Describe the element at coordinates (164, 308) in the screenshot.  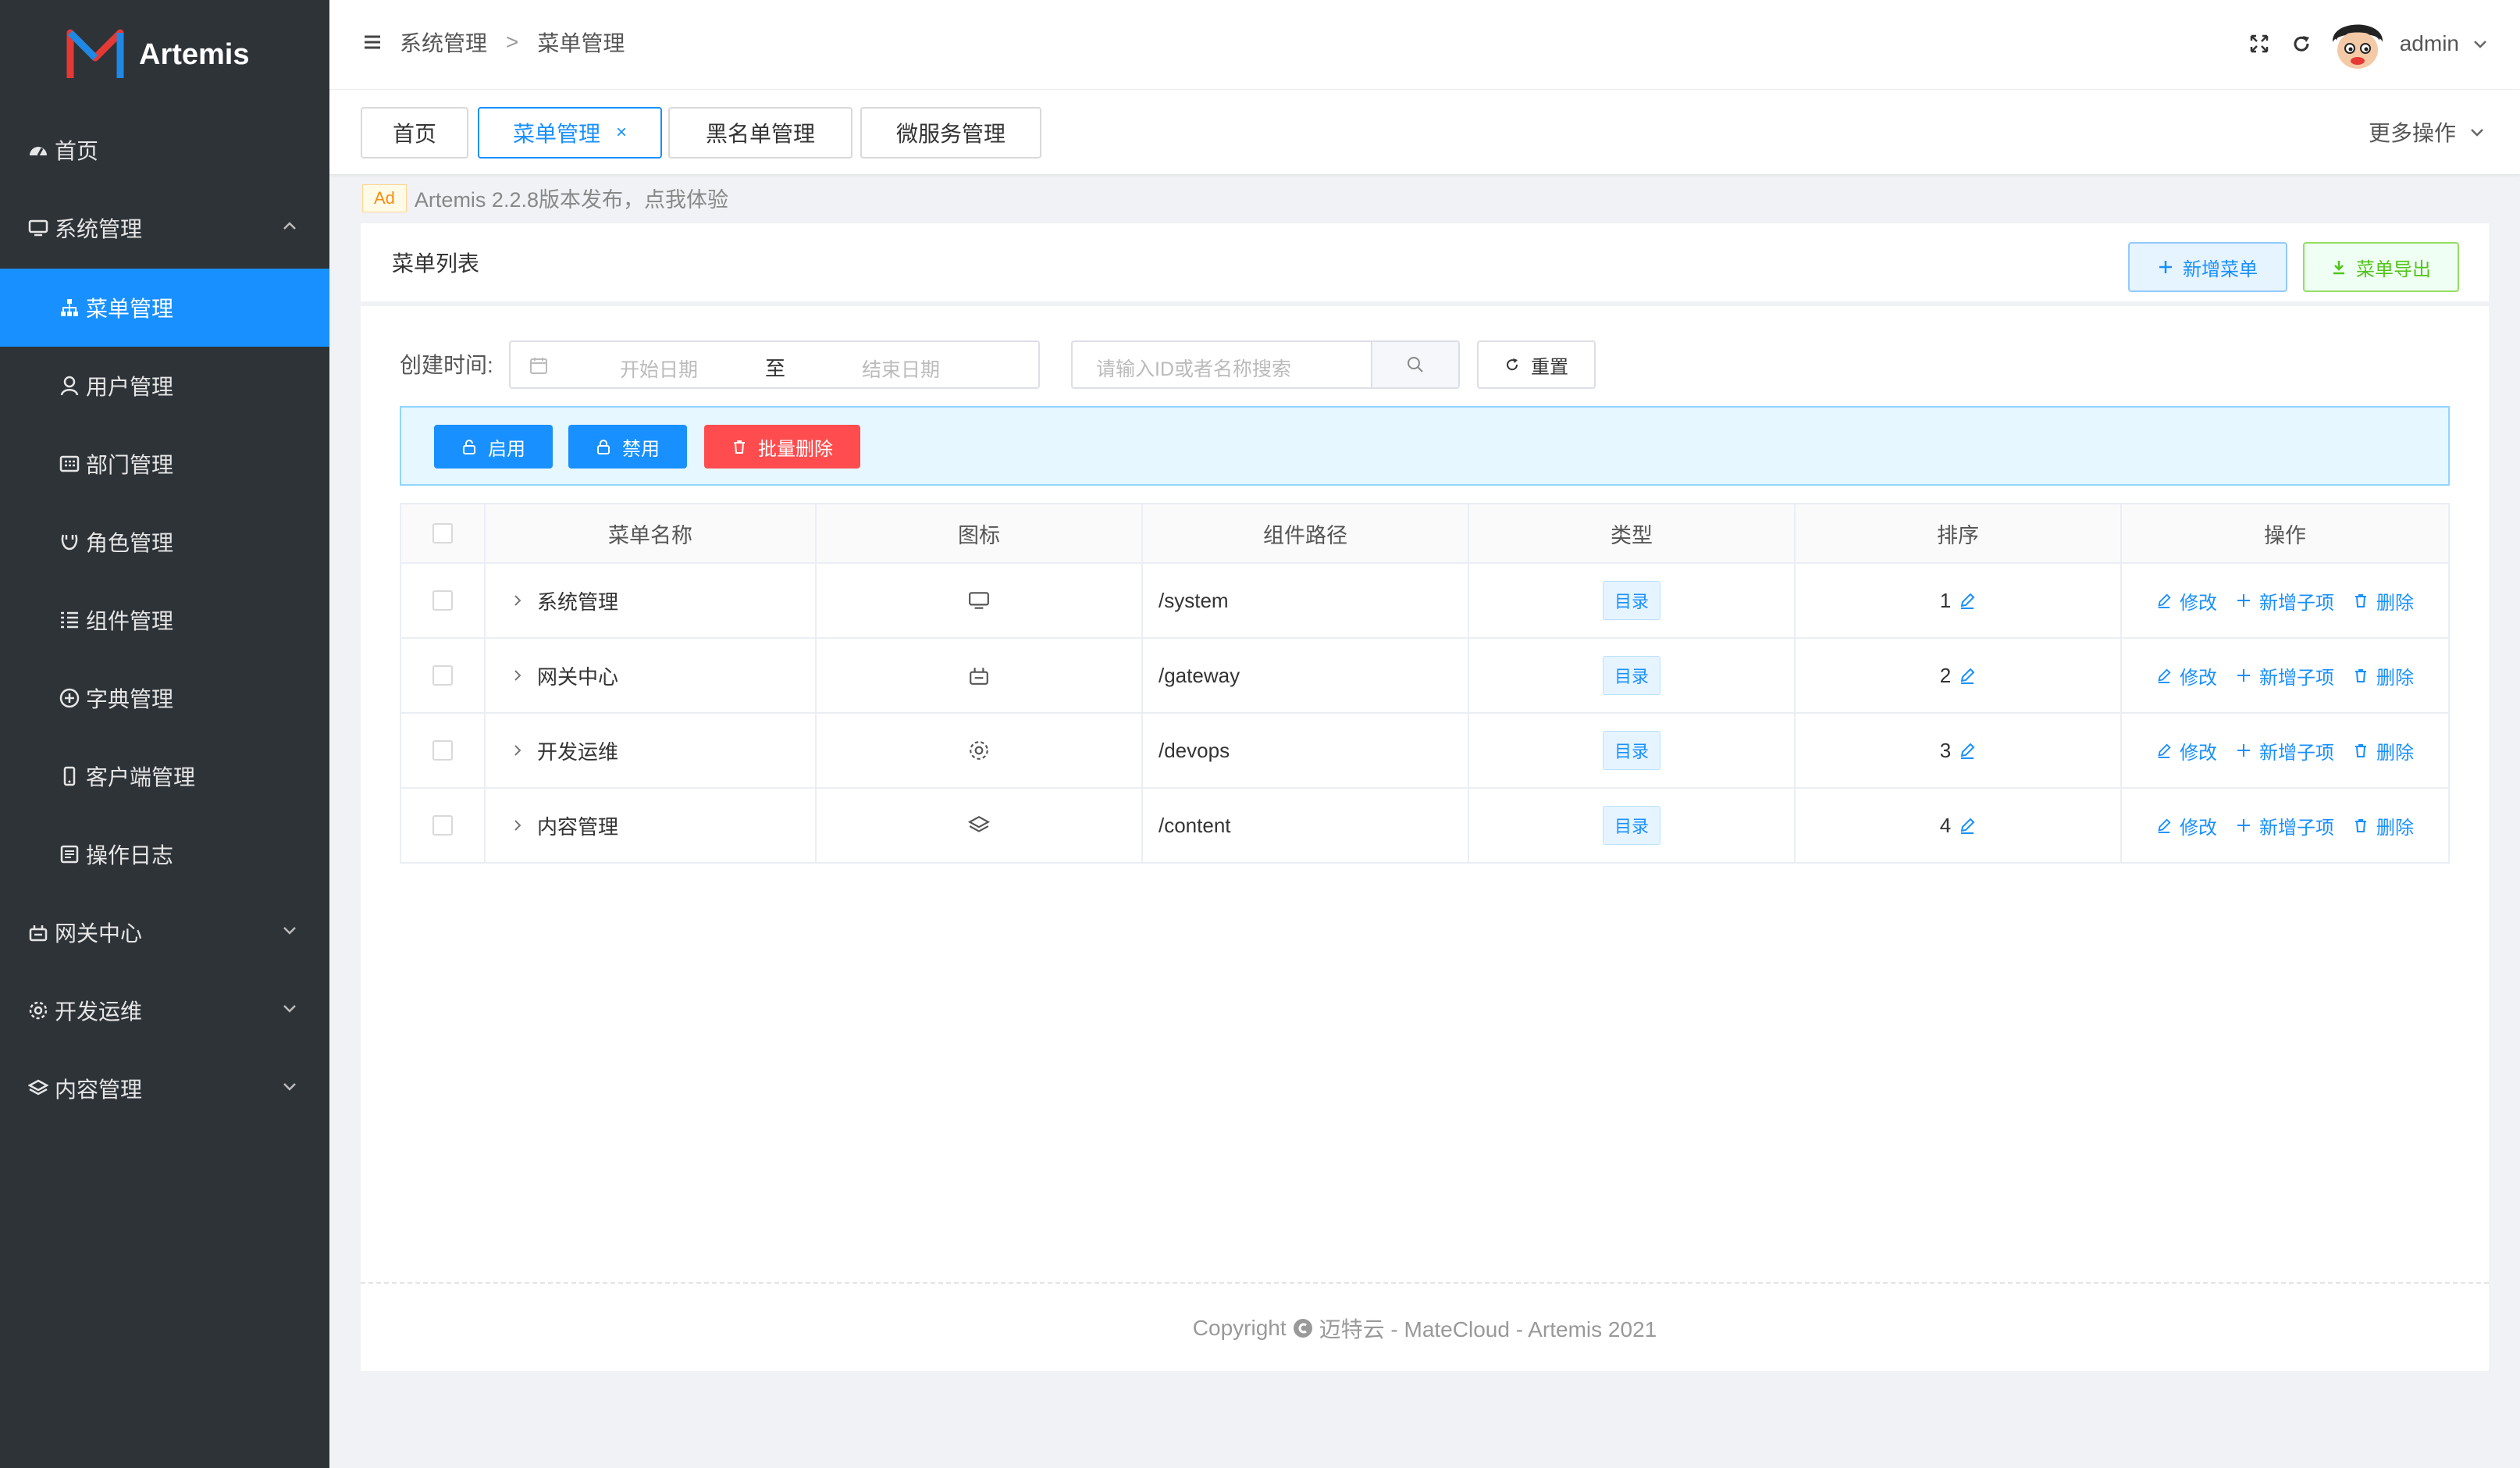
I see `sidebar-item-menu: 菜单管理` at that location.